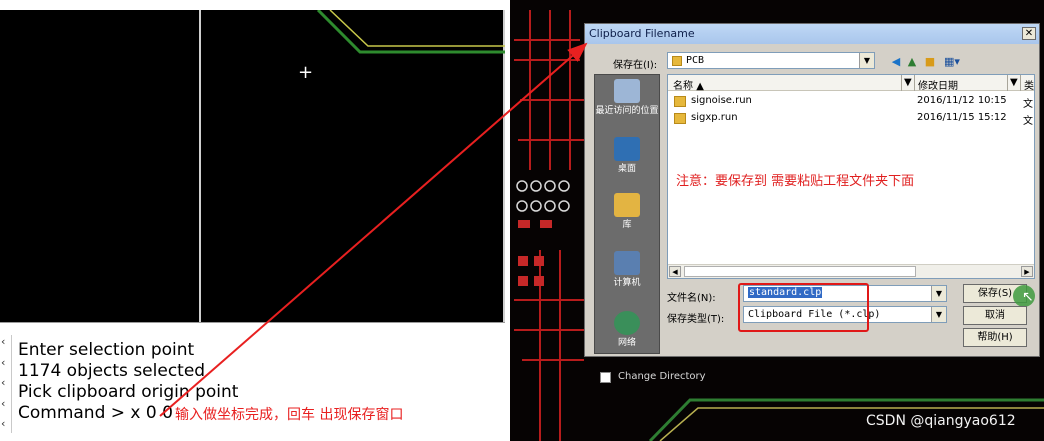 The width and height of the screenshot is (1044, 441). What do you see at coordinates (771, 60) in the screenshot?
I see `save-in-combo: PCB ▼` at bounding box center [771, 60].